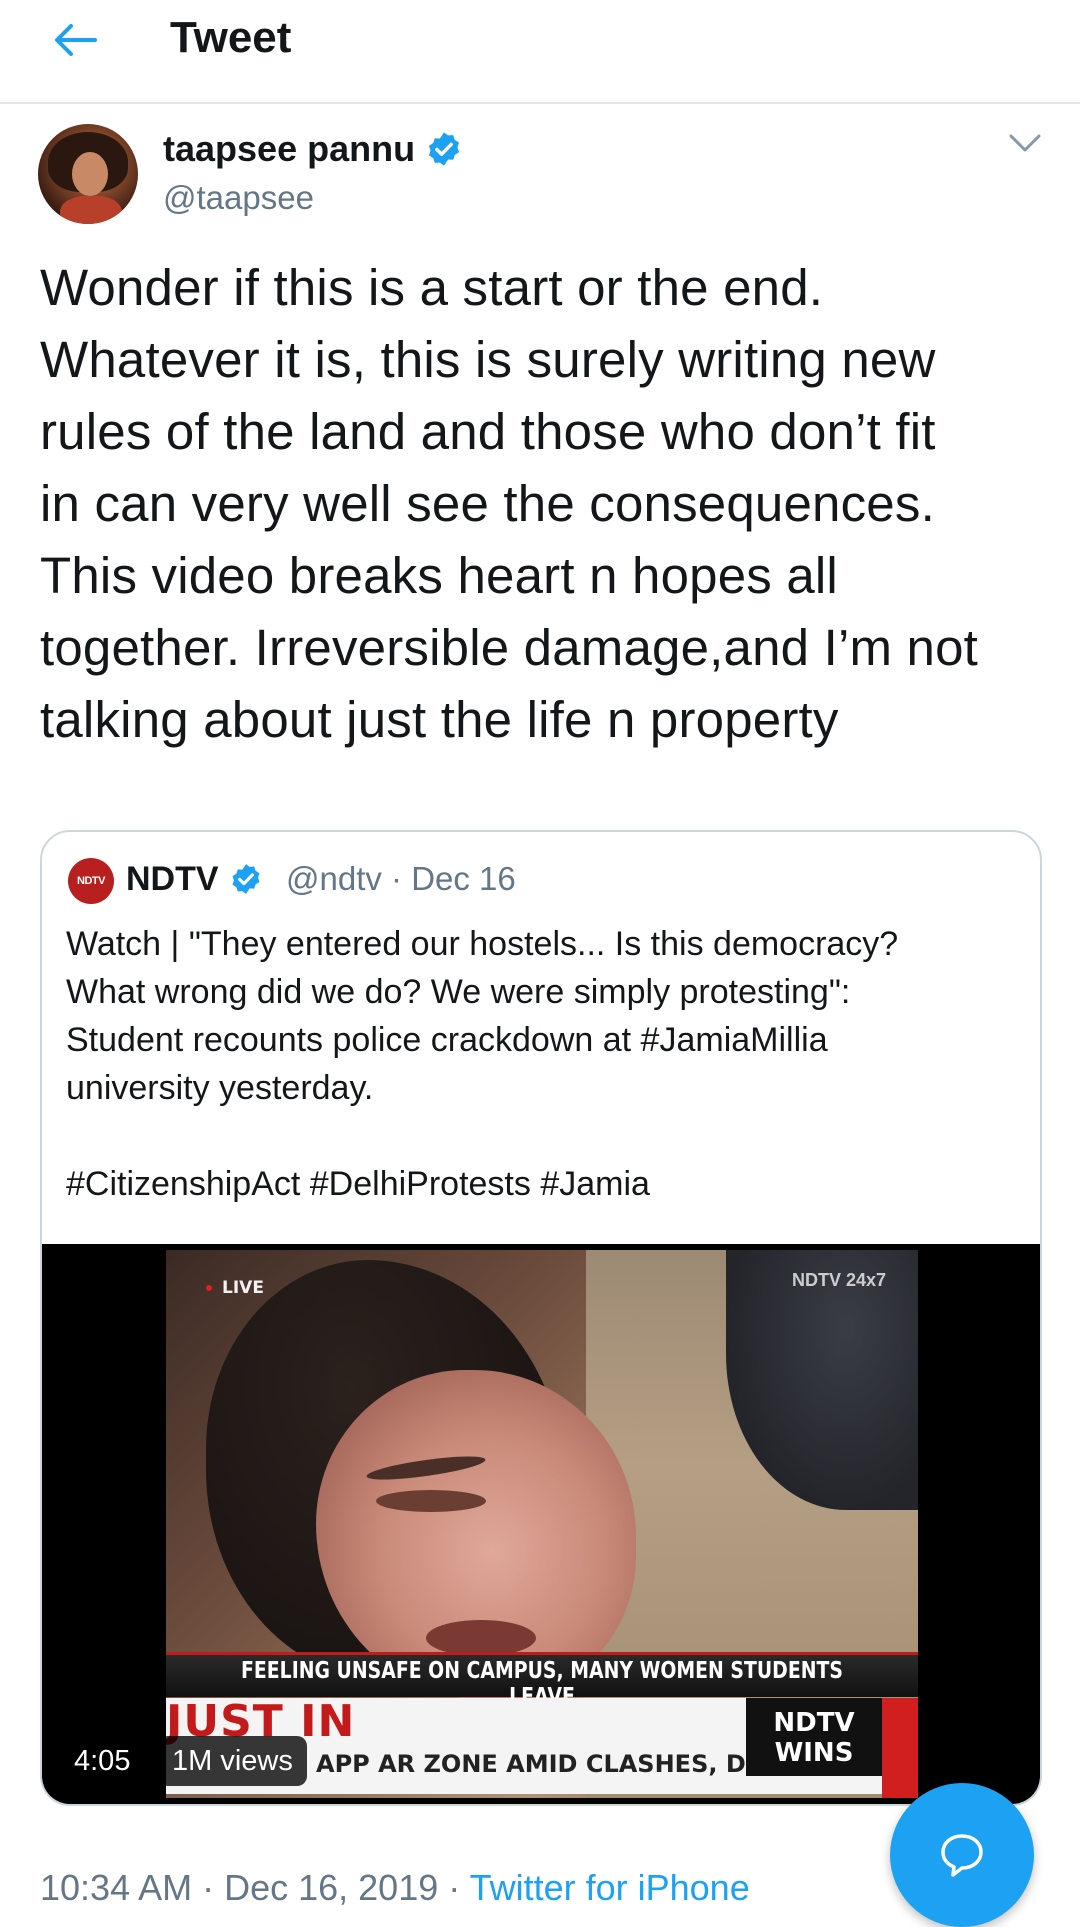 The image size is (1080, 1927). I want to click on speech-bubble-icon, so click(962, 1855).